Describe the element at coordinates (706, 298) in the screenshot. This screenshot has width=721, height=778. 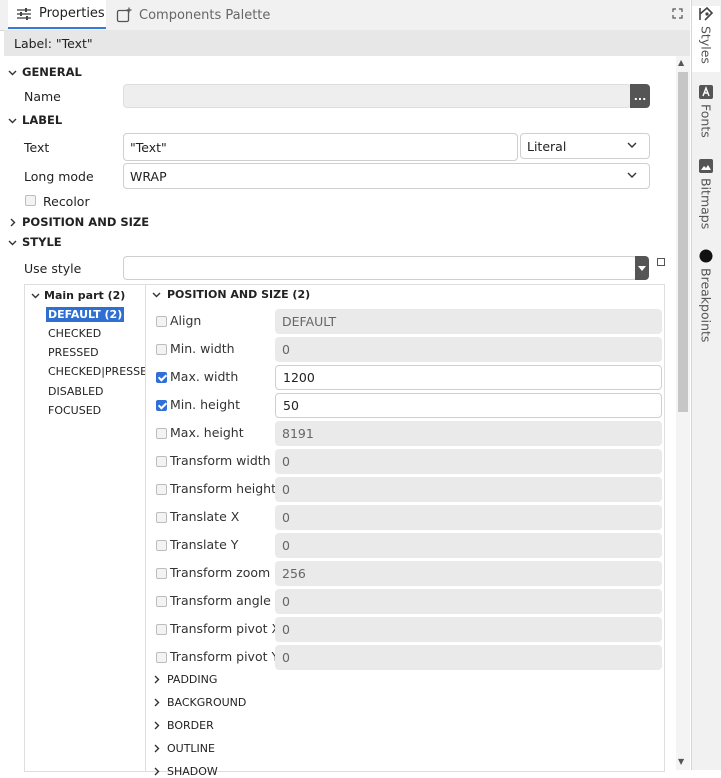
I see `side-tab-breakpoints: Breakpoints` at that location.